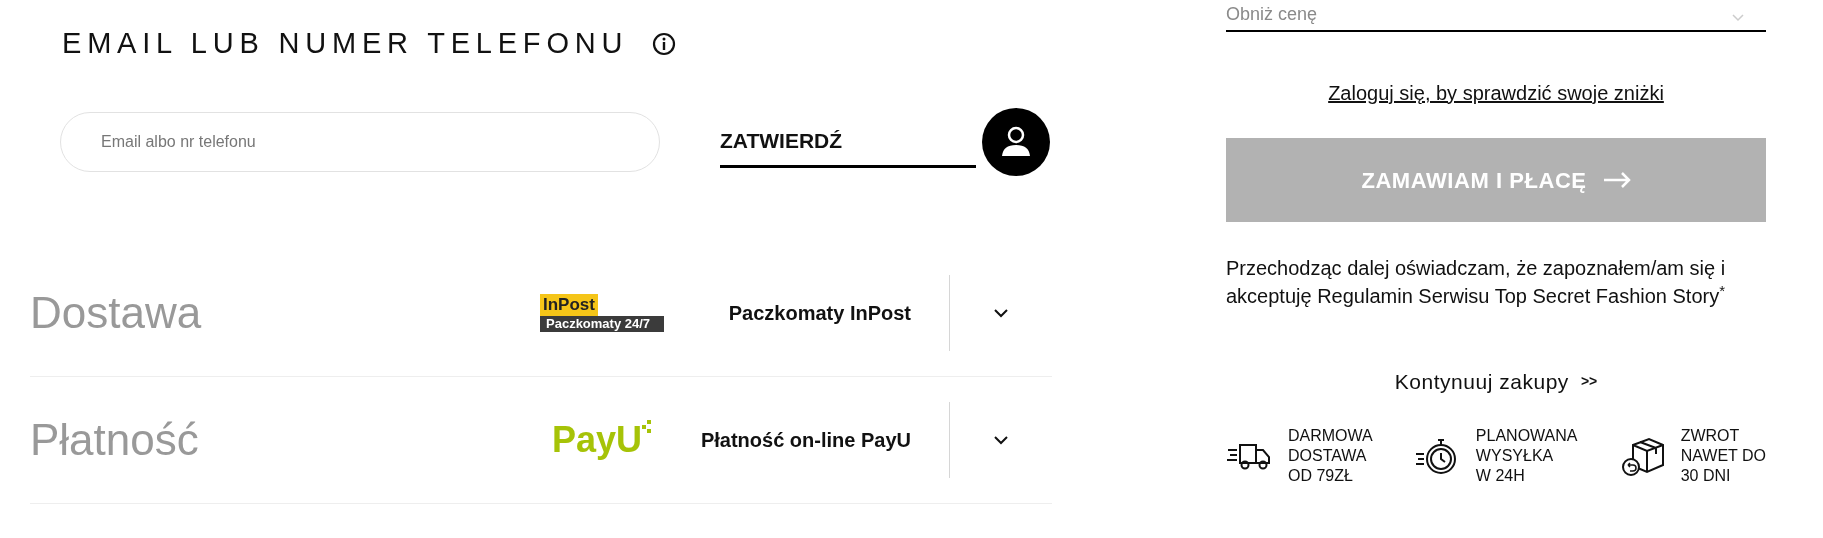 This screenshot has height=538, width=1823. Describe the element at coordinates (1496, 93) in the screenshot. I see `login-link: Zaloguj się, by sprawdzić swoje zniżki` at that location.